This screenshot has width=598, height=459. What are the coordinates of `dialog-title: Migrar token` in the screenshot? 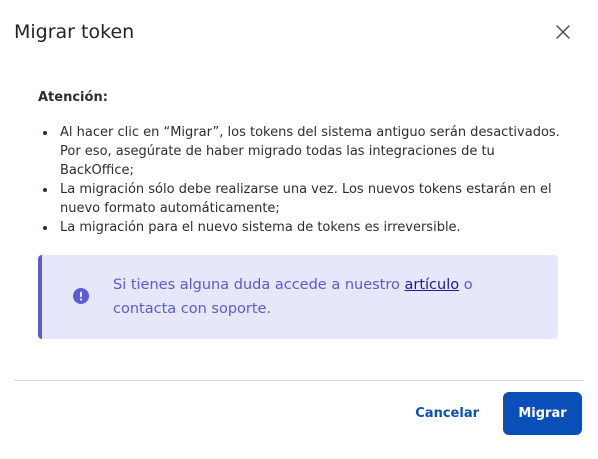 It's located at (74, 32).